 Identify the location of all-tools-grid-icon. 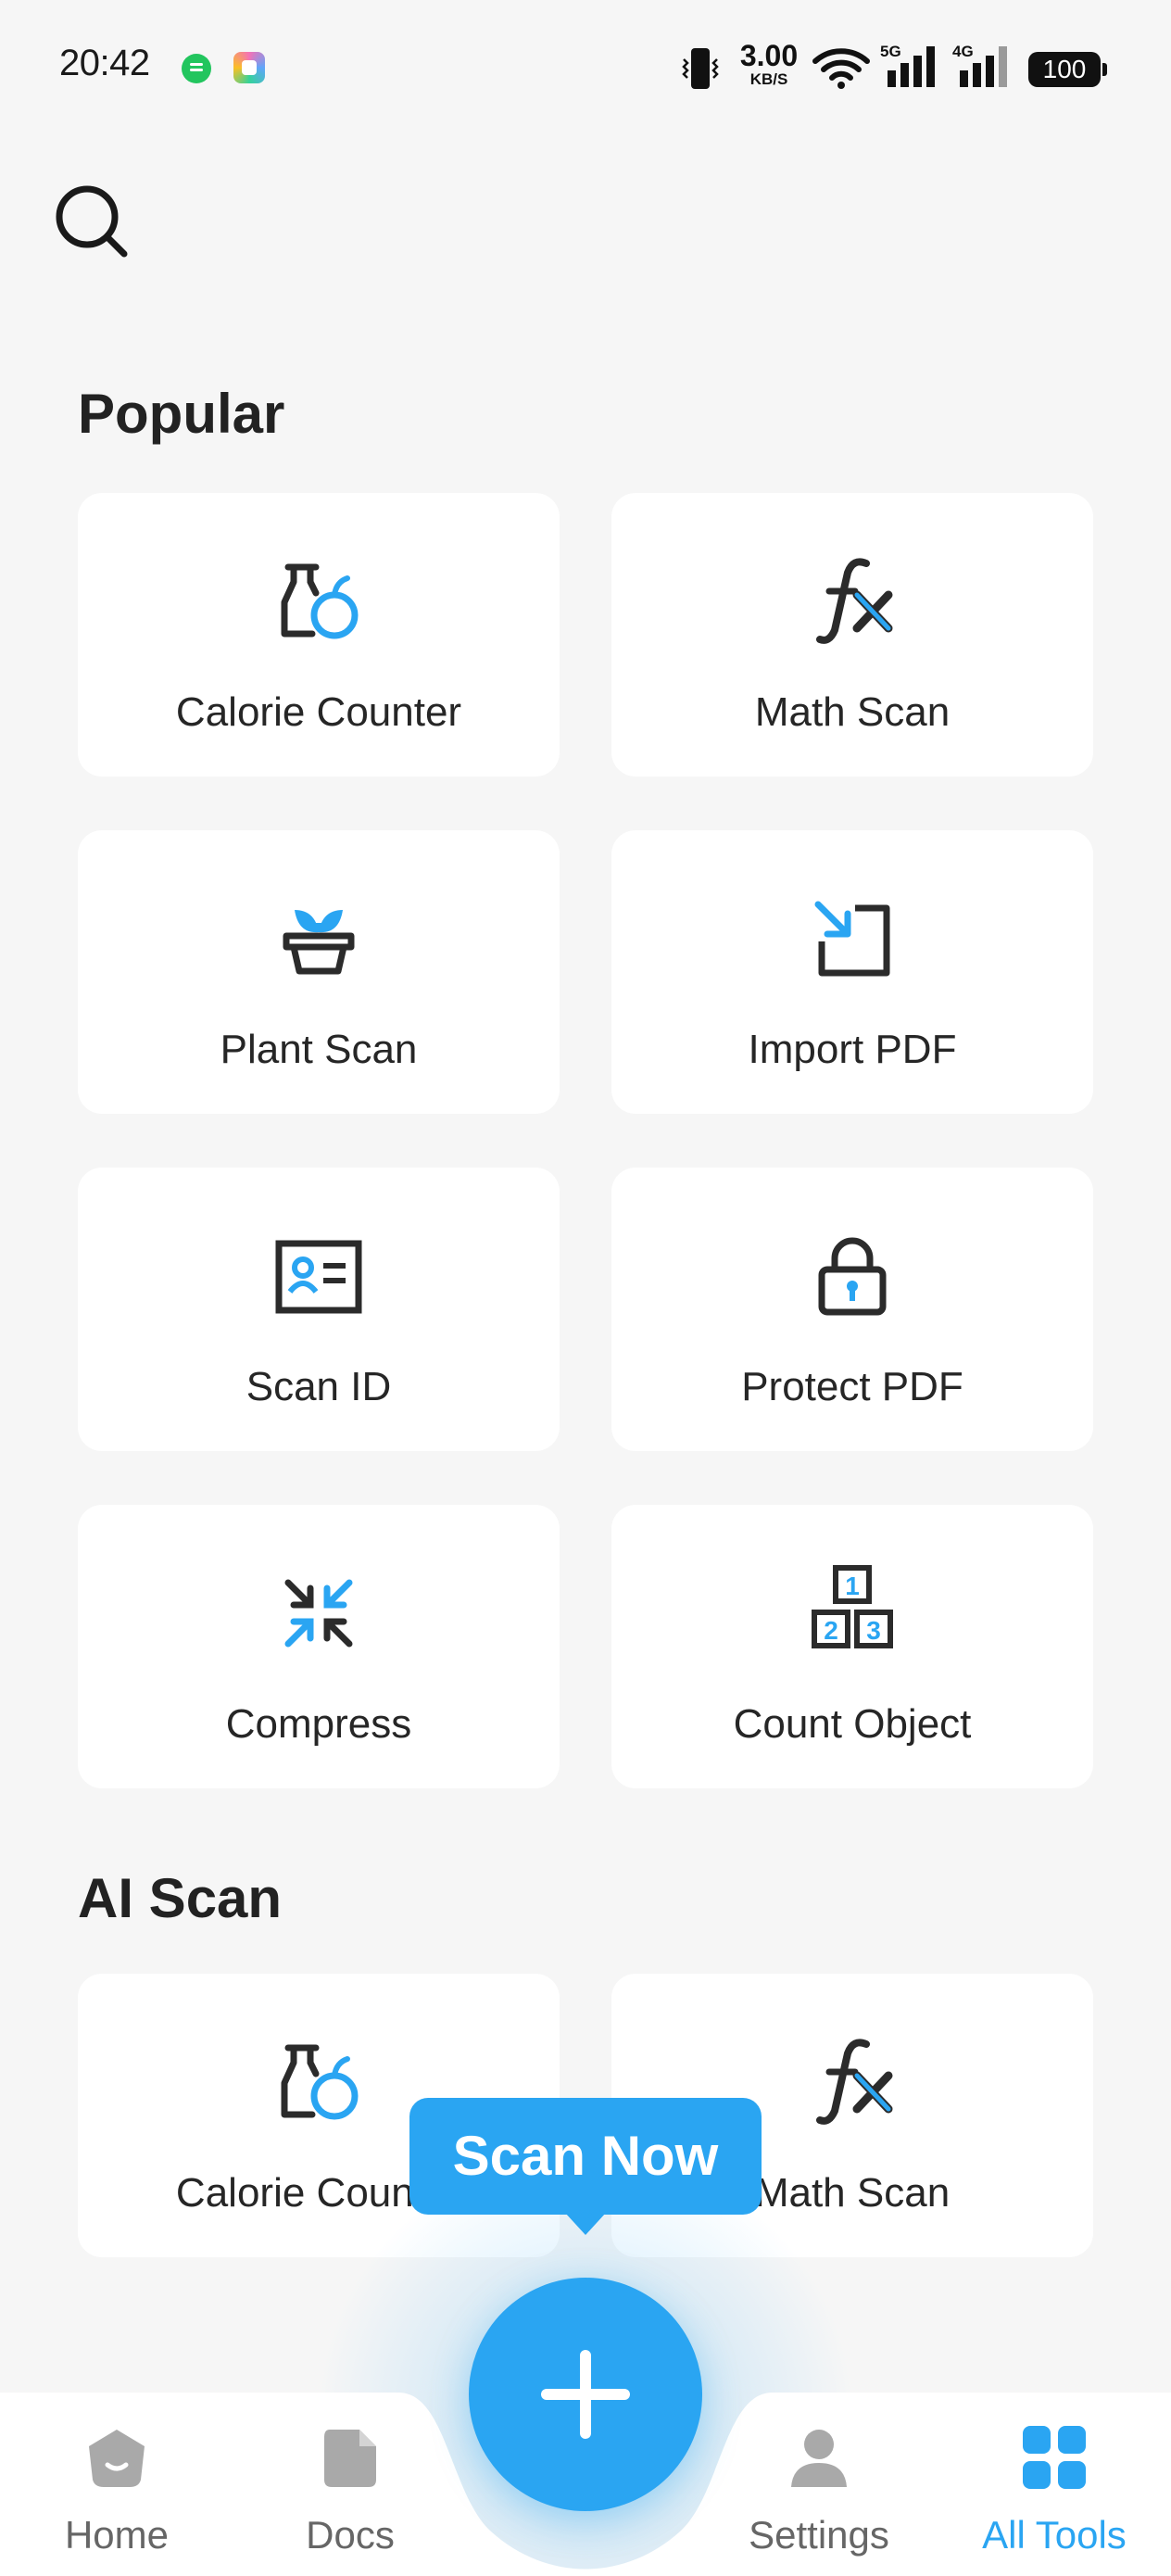
(1055, 2457).